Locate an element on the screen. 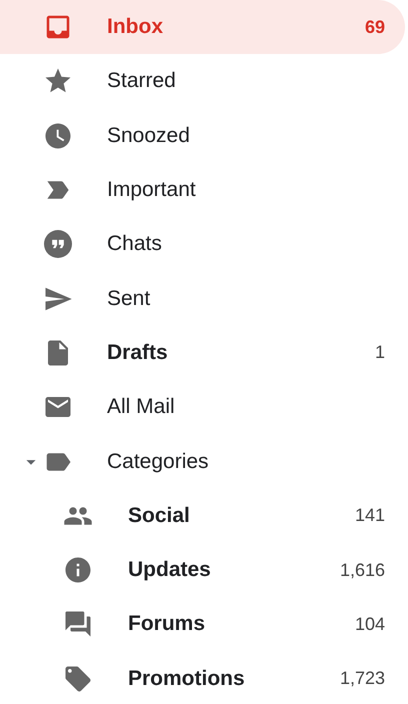  folder-item: Snoozed is located at coordinates (202, 135).